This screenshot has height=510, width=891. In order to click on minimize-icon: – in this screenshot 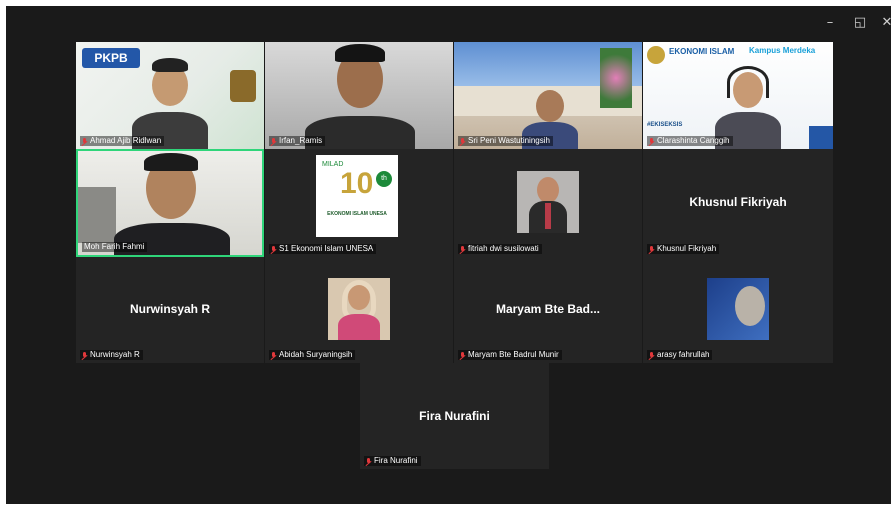, I will do `click(830, 23)`.